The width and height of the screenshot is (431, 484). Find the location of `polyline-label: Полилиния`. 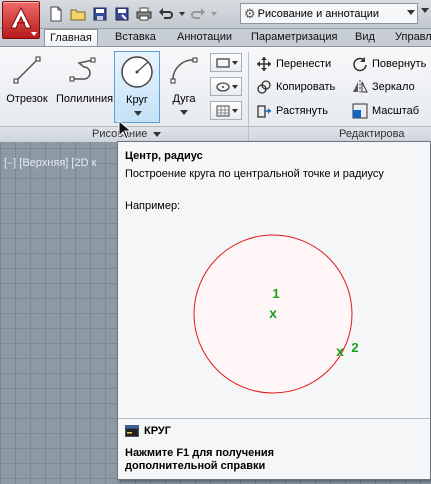

polyline-label: Полилиния is located at coordinates (85, 99).